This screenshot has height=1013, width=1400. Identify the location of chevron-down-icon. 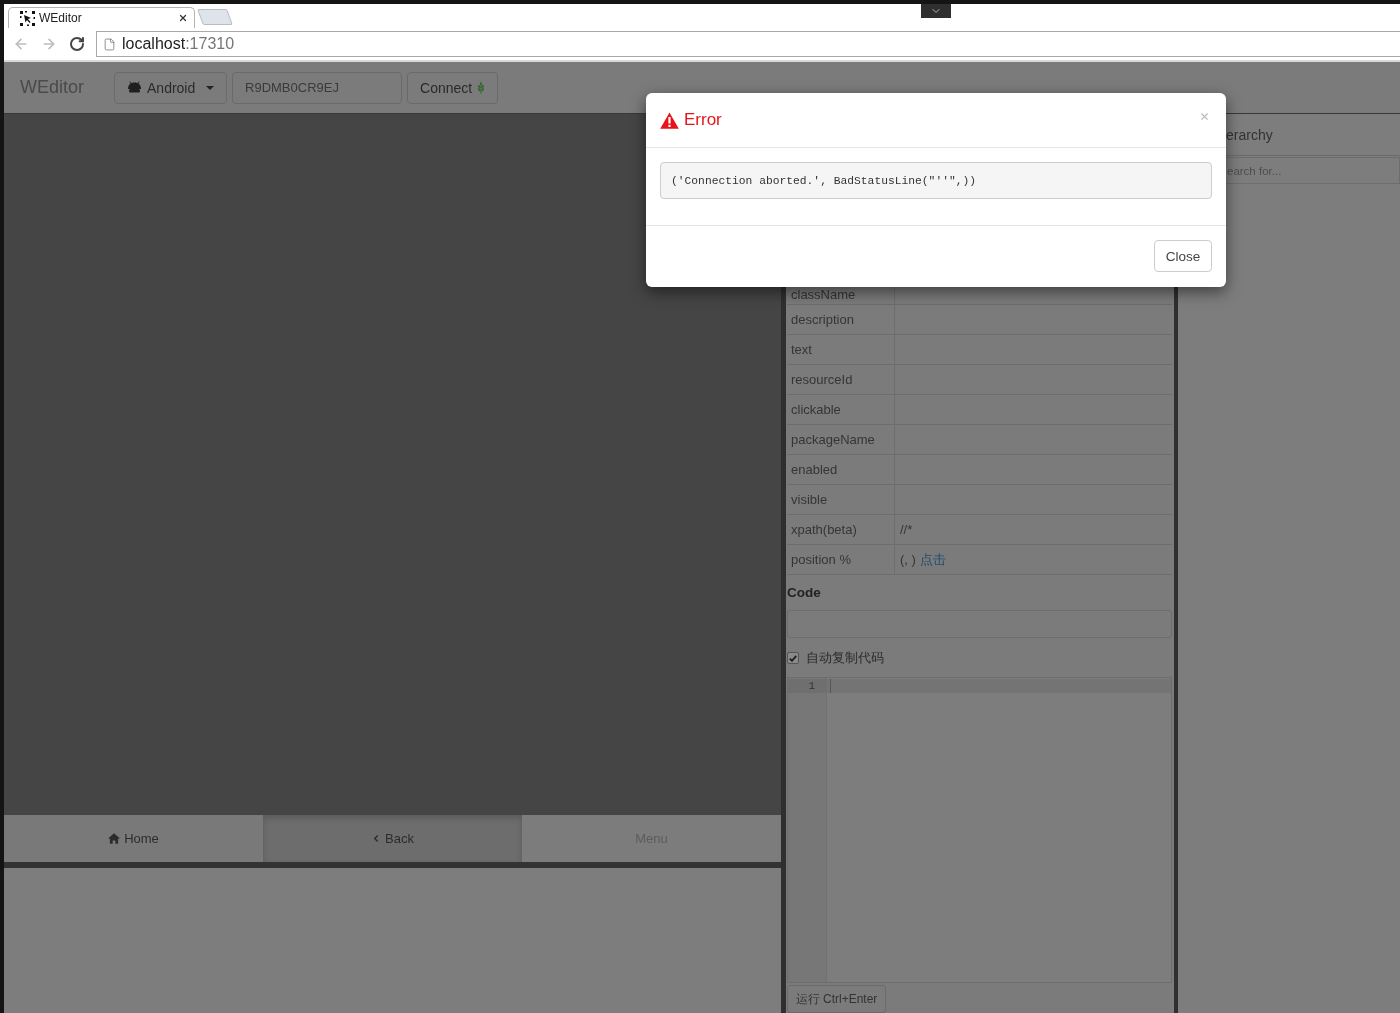
(936, 11).